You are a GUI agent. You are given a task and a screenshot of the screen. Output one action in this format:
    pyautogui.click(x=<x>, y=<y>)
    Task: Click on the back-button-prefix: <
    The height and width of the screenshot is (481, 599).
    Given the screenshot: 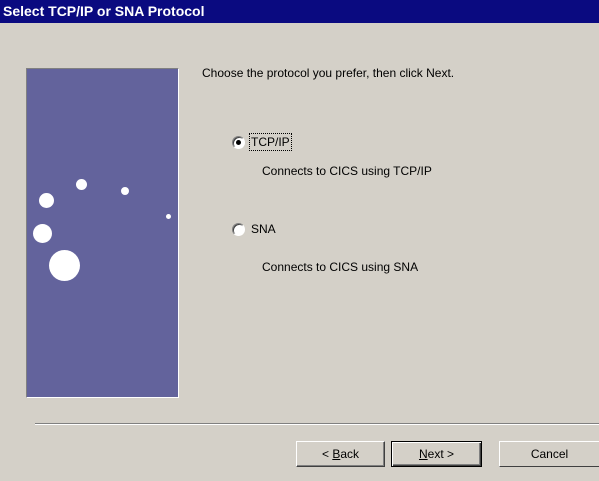 What is the action you would take?
    pyautogui.click(x=327, y=454)
    